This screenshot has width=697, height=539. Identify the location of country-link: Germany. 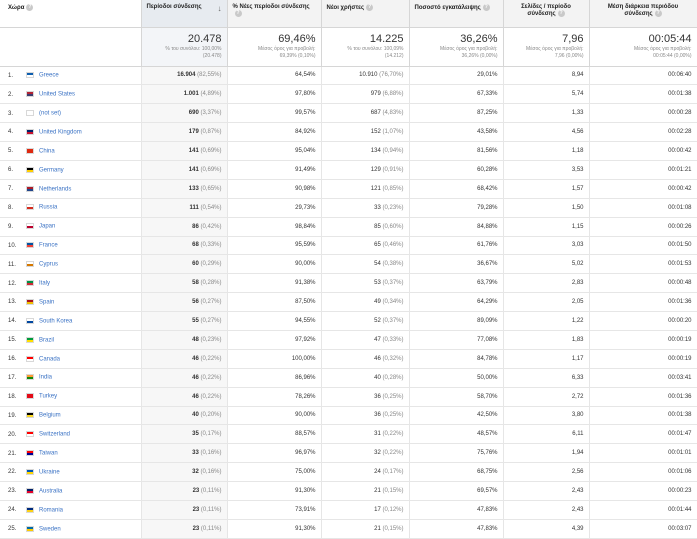
(51, 170).